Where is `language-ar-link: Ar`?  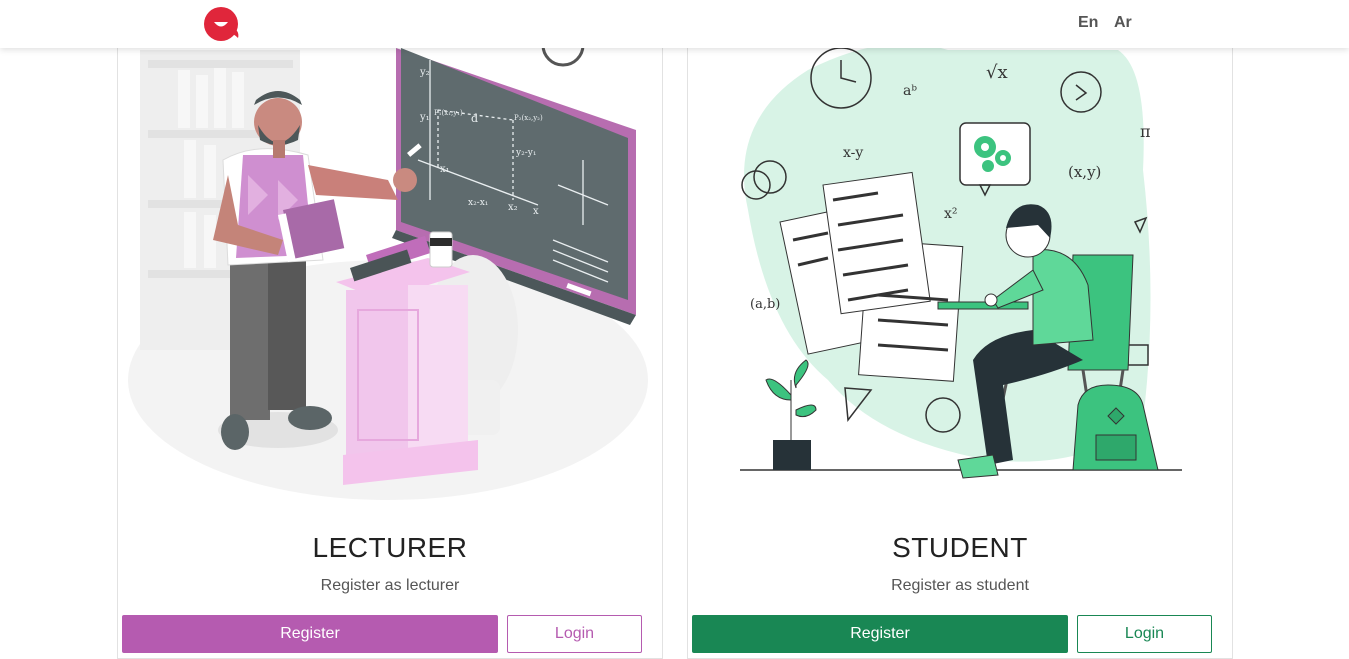 language-ar-link: Ar is located at coordinates (1123, 23).